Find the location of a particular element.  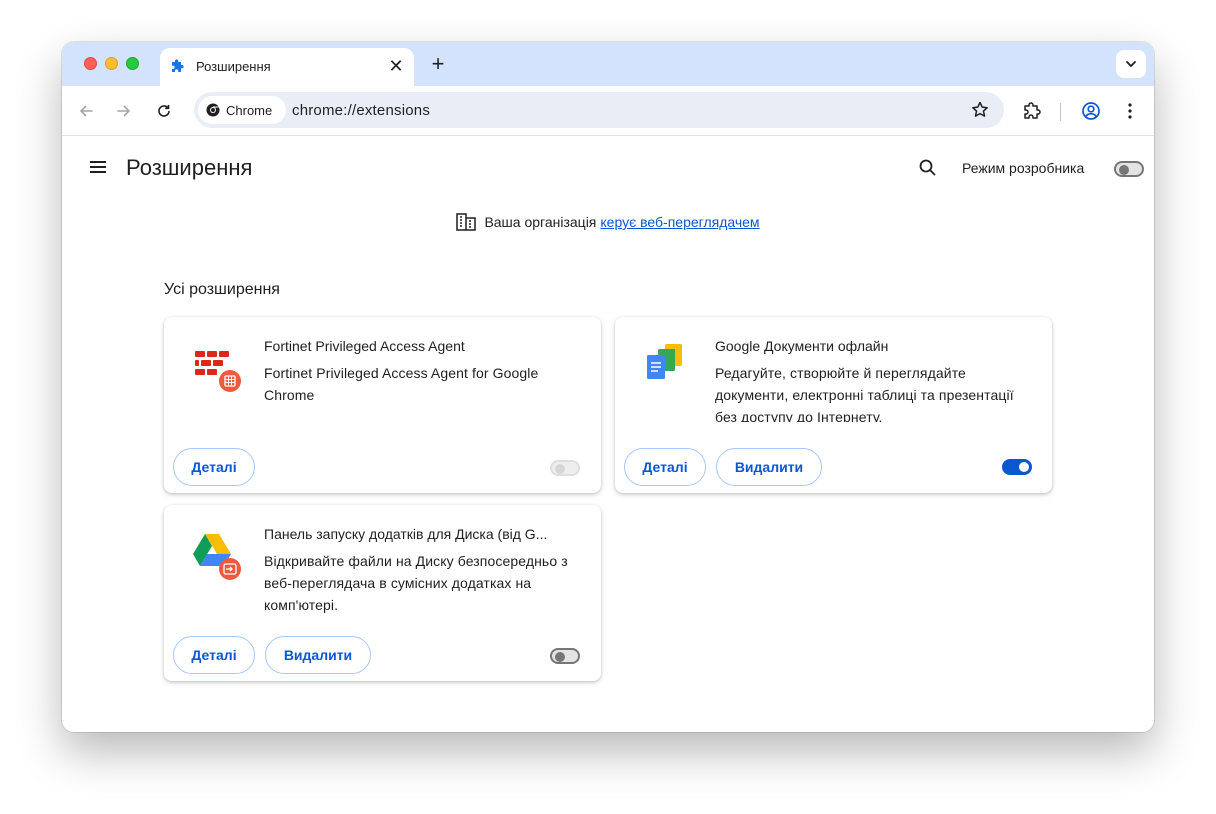

tab-extensions: Розширення ✕ is located at coordinates (287, 67).